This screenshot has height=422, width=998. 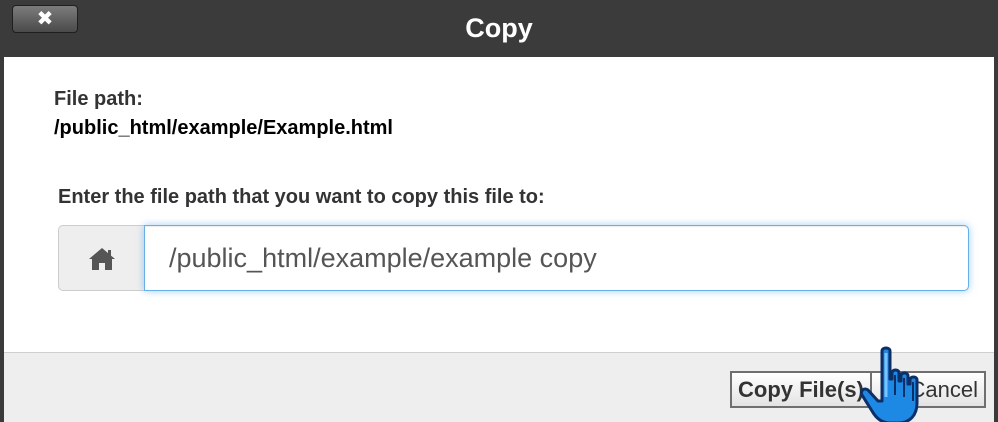 I want to click on destination-input-group, so click(x=513, y=258).